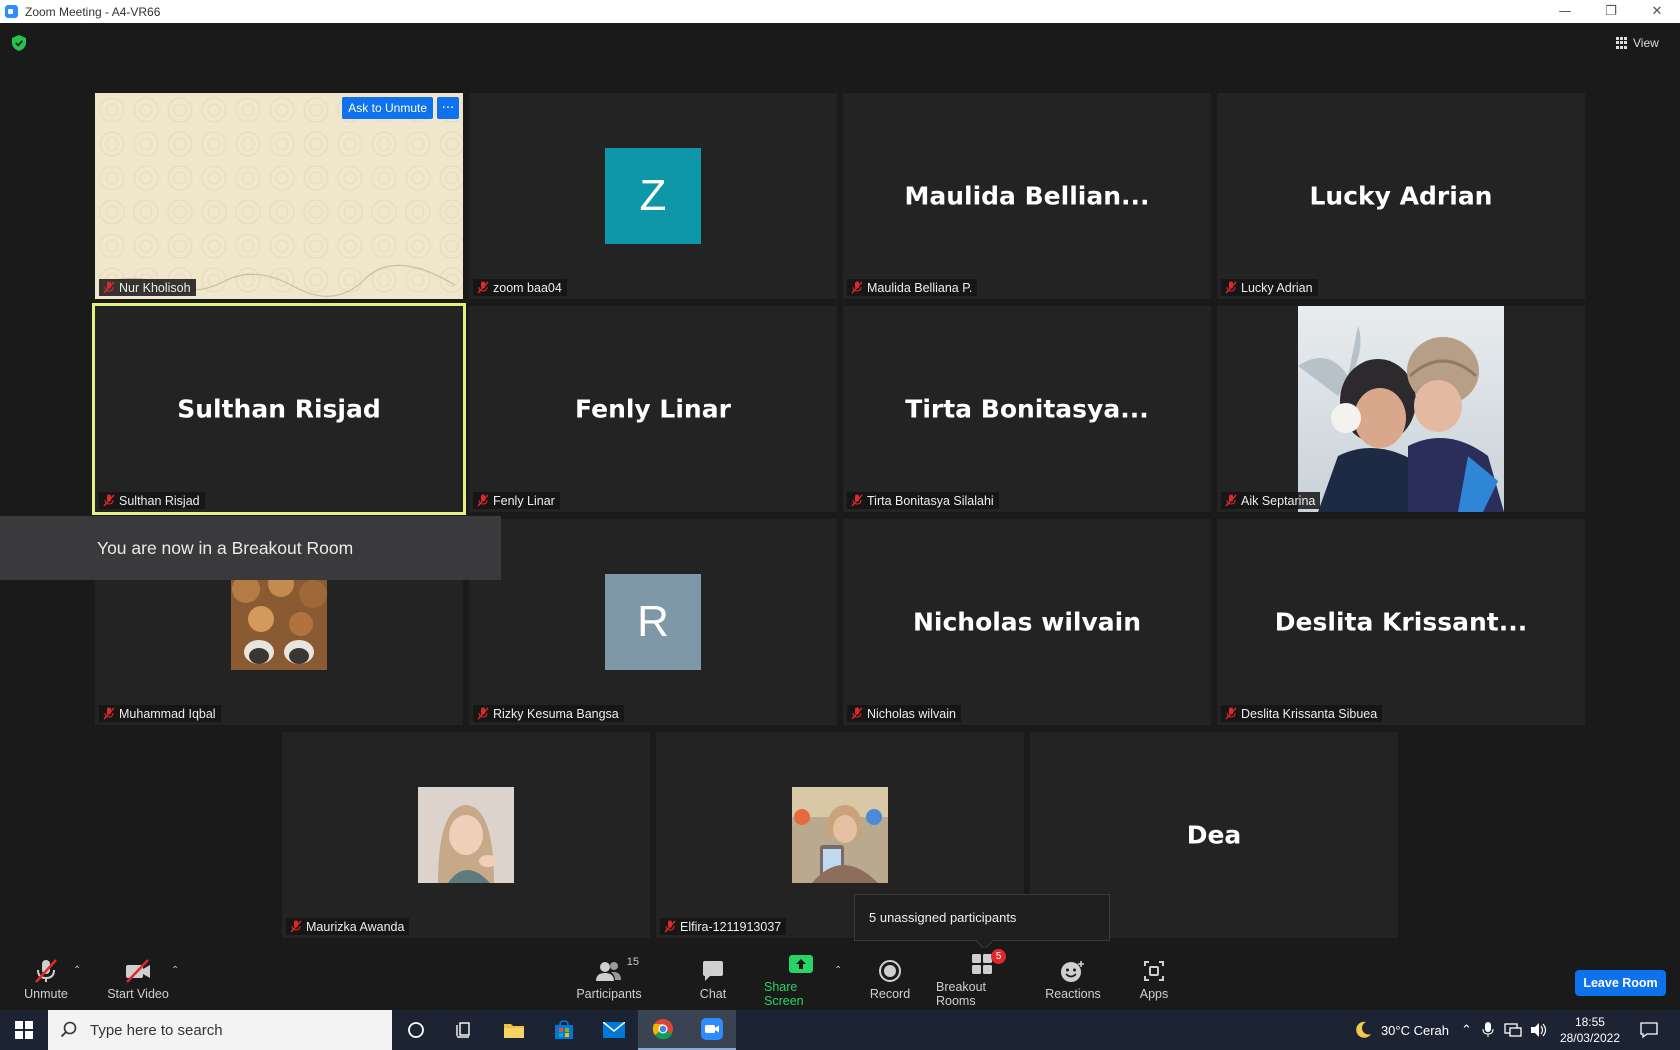 This screenshot has width=1680, height=1050. I want to click on taskbar-search-input: Type here to search, so click(220, 1030).